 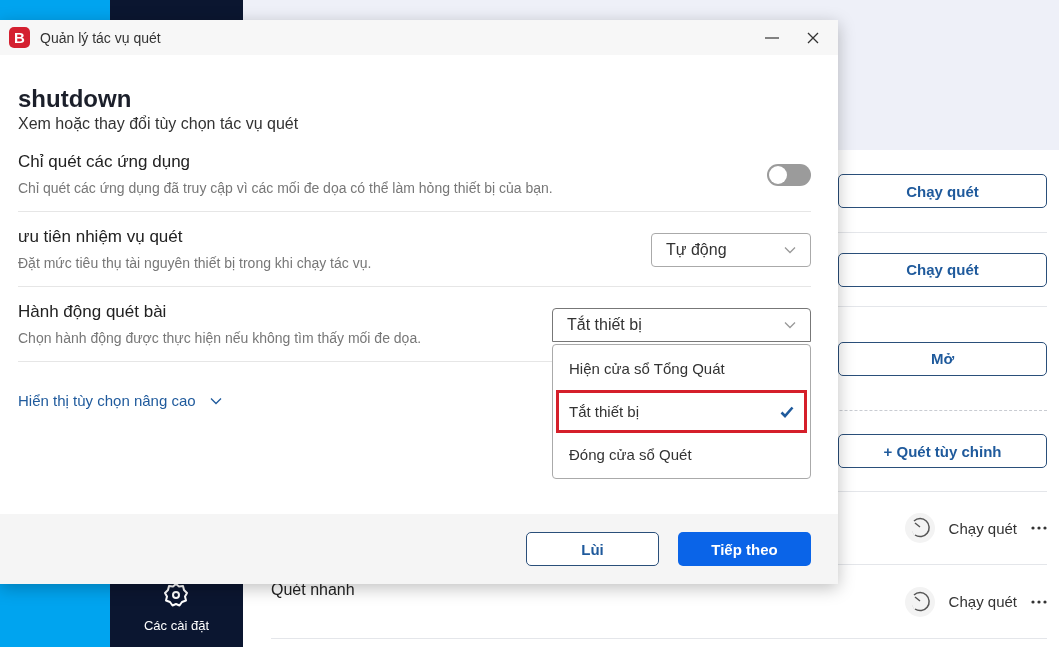 I want to click on chevron-icon, so click(x=215, y=400).